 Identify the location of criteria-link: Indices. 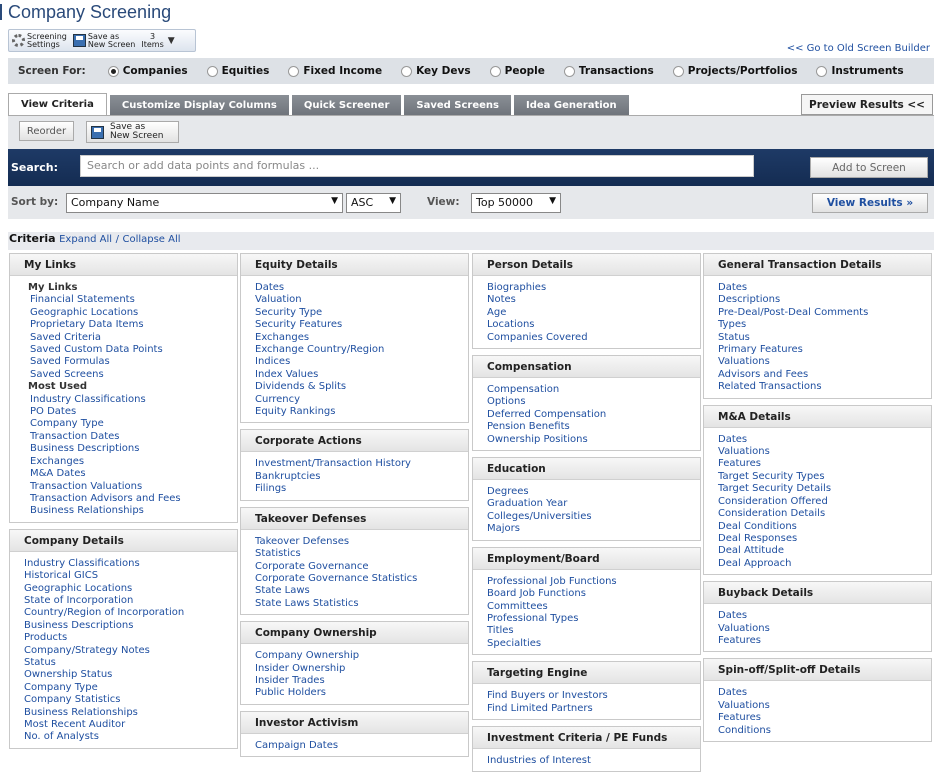
(361, 362).